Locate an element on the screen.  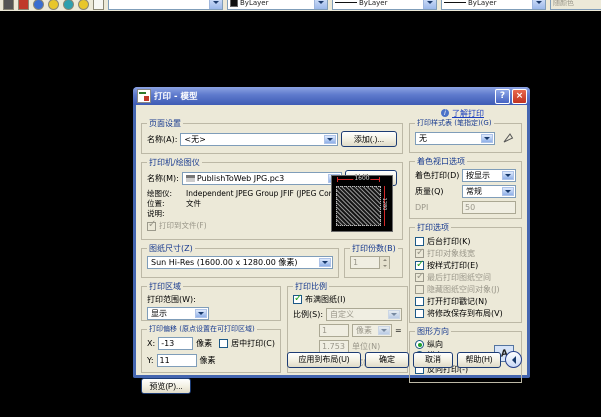
offset-y-field: 11 is located at coordinates (176, 360).